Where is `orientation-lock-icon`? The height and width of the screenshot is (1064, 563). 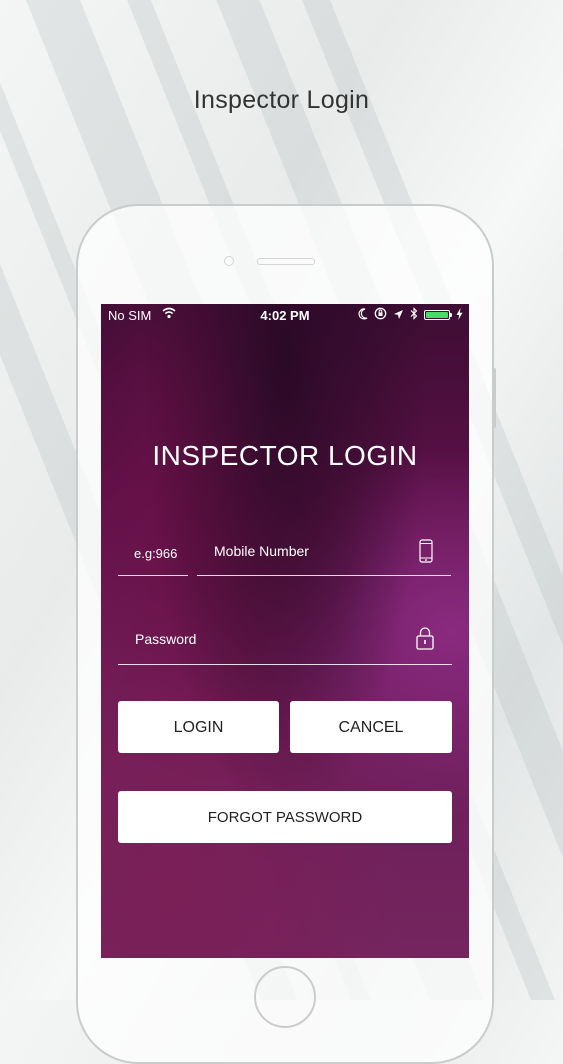
orientation-lock-icon is located at coordinates (380, 315).